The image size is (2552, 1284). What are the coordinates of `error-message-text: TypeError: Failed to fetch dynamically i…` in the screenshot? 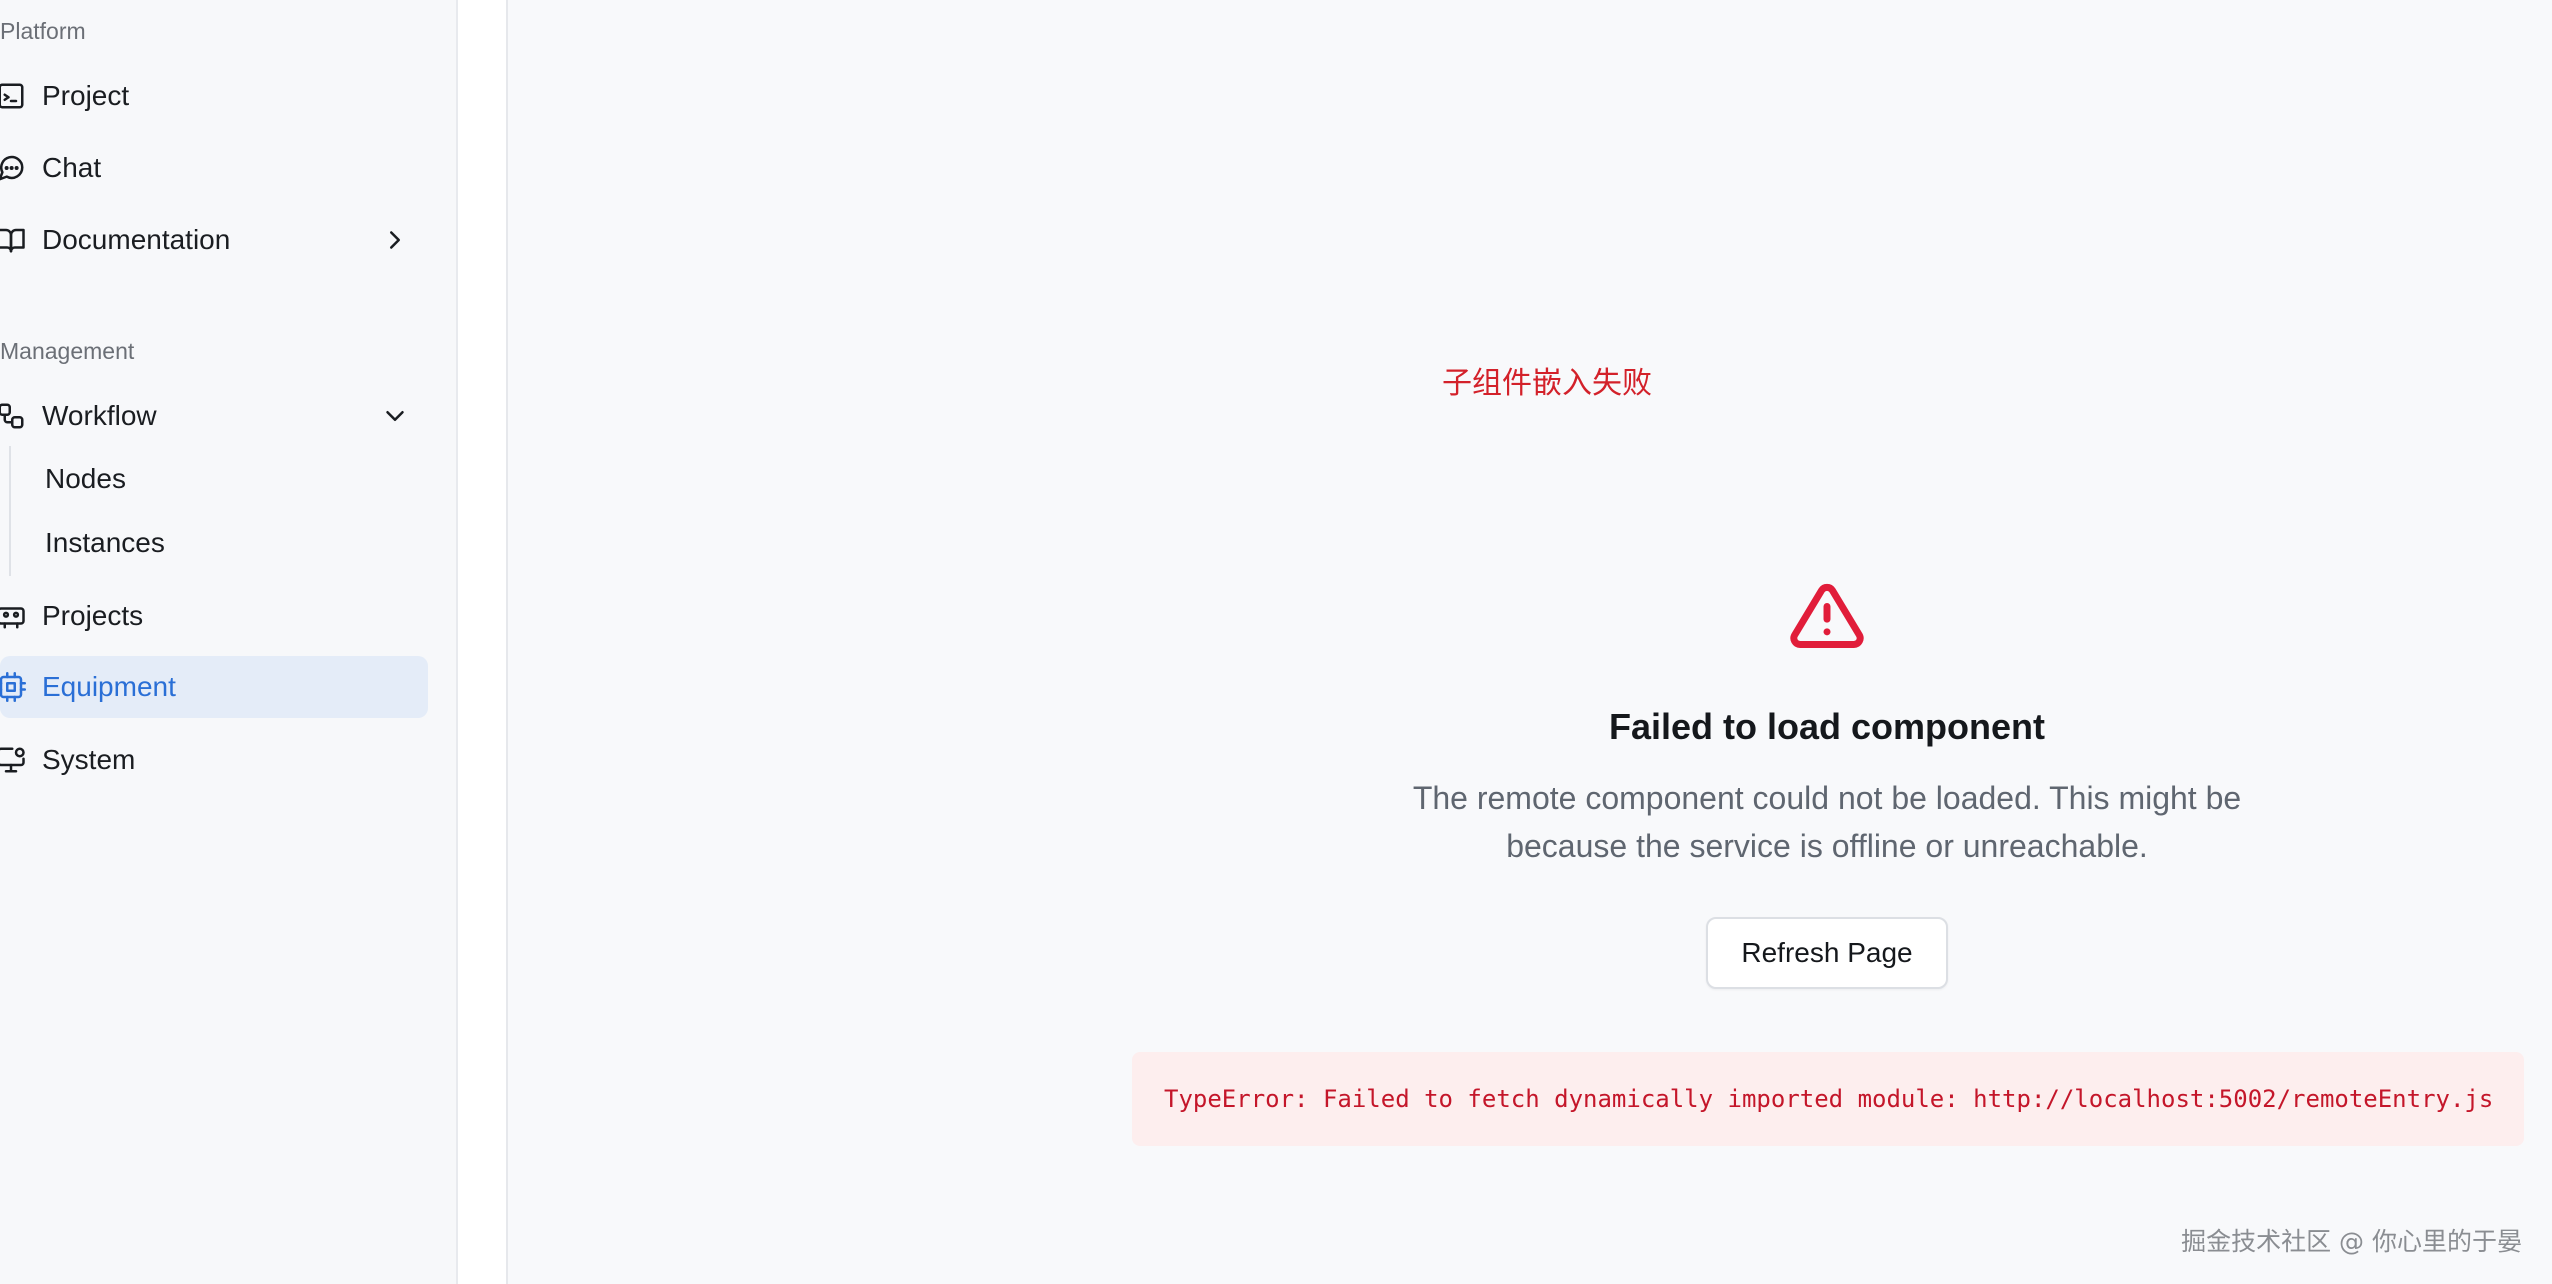 It's located at (1829, 1099).